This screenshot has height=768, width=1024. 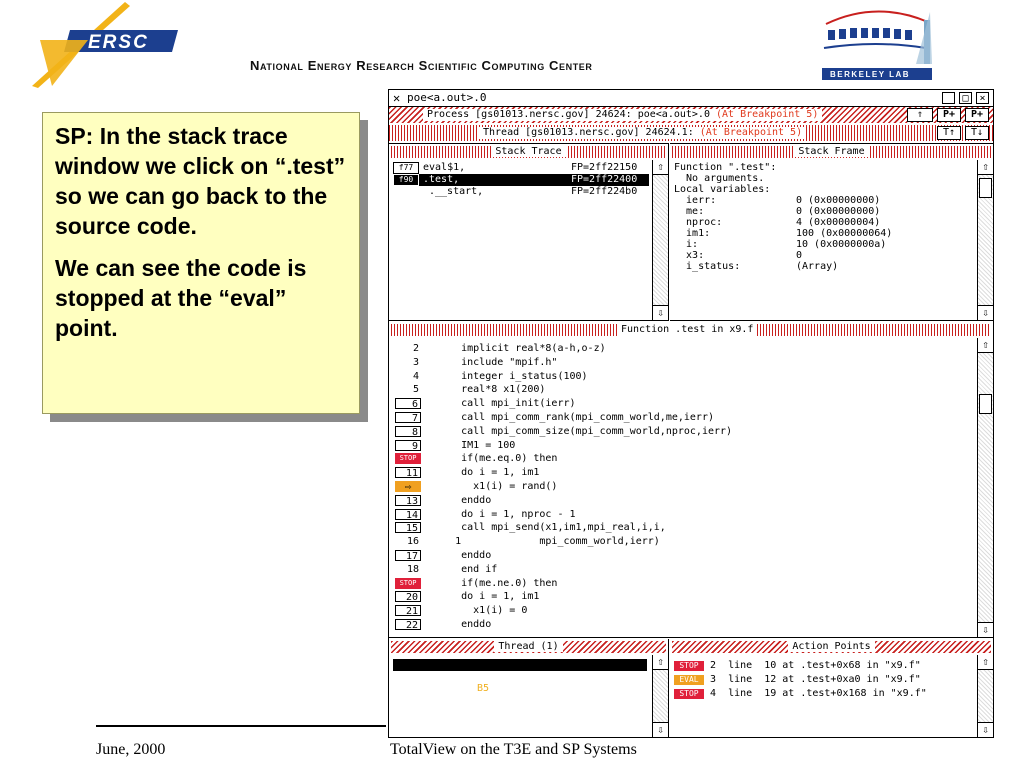 I want to click on thread-state: B5, so click(x=483, y=688).